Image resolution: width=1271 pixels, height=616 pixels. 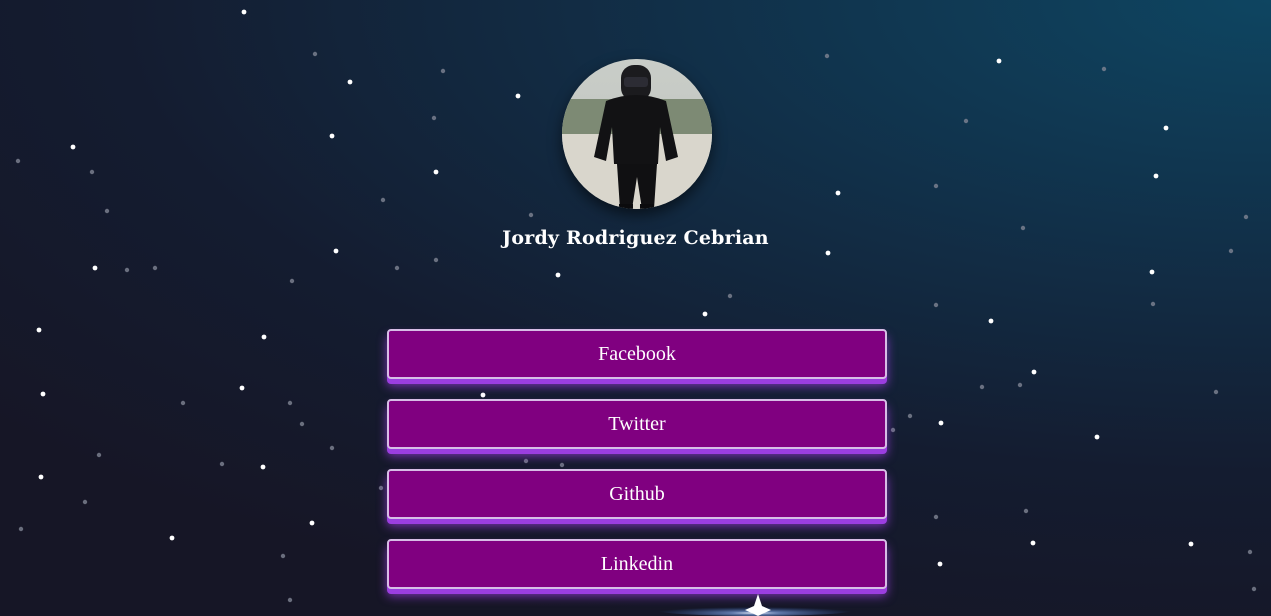 What do you see at coordinates (637, 494) in the screenshot?
I see `github-button: Github` at bounding box center [637, 494].